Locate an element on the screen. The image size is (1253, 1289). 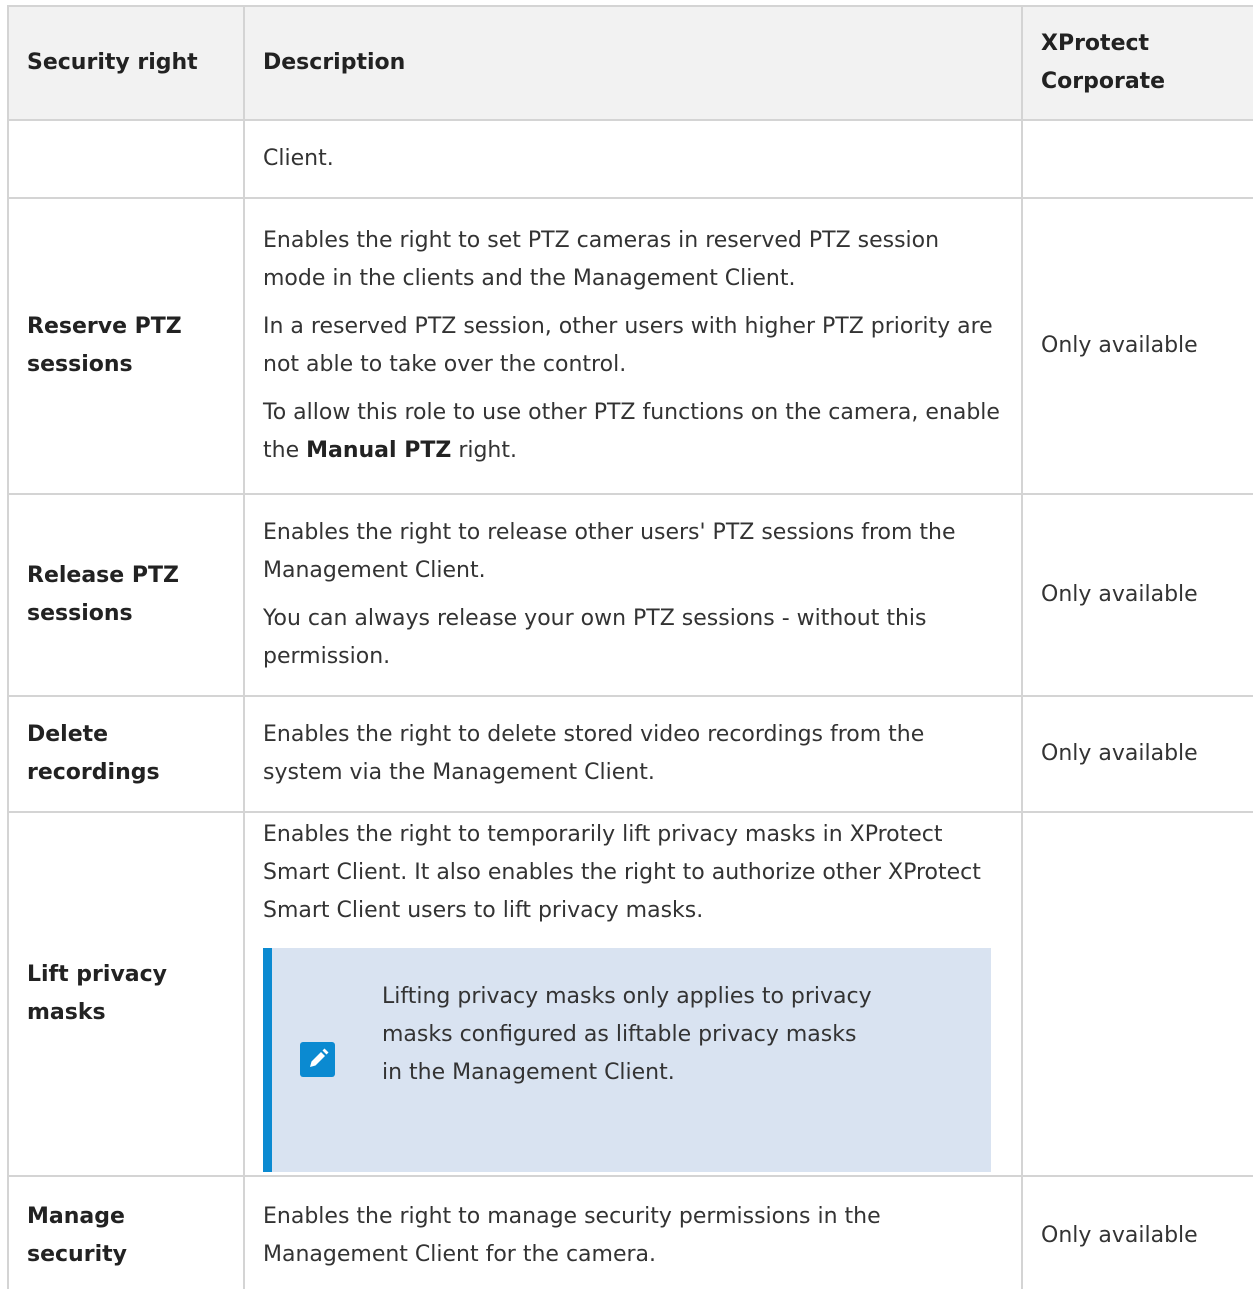
right-name: Manage security is located at coordinates (77, 1235).